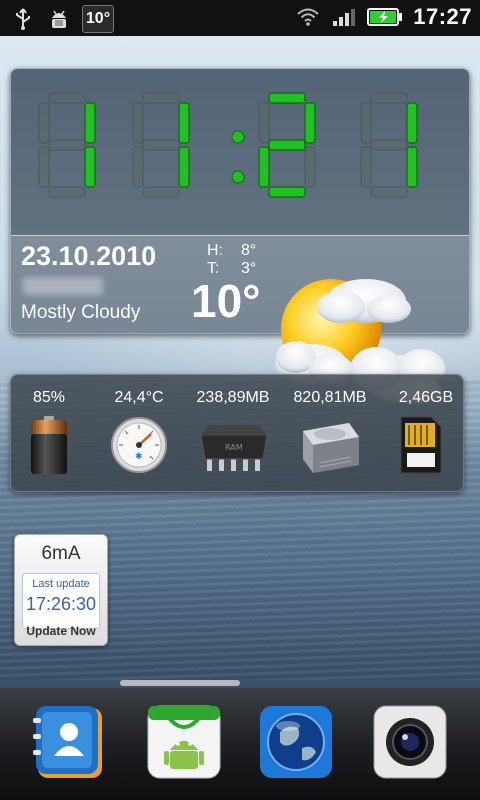 The width and height of the screenshot is (480, 800). I want to click on thermometer-gauge-icon: ✱, so click(139, 447).